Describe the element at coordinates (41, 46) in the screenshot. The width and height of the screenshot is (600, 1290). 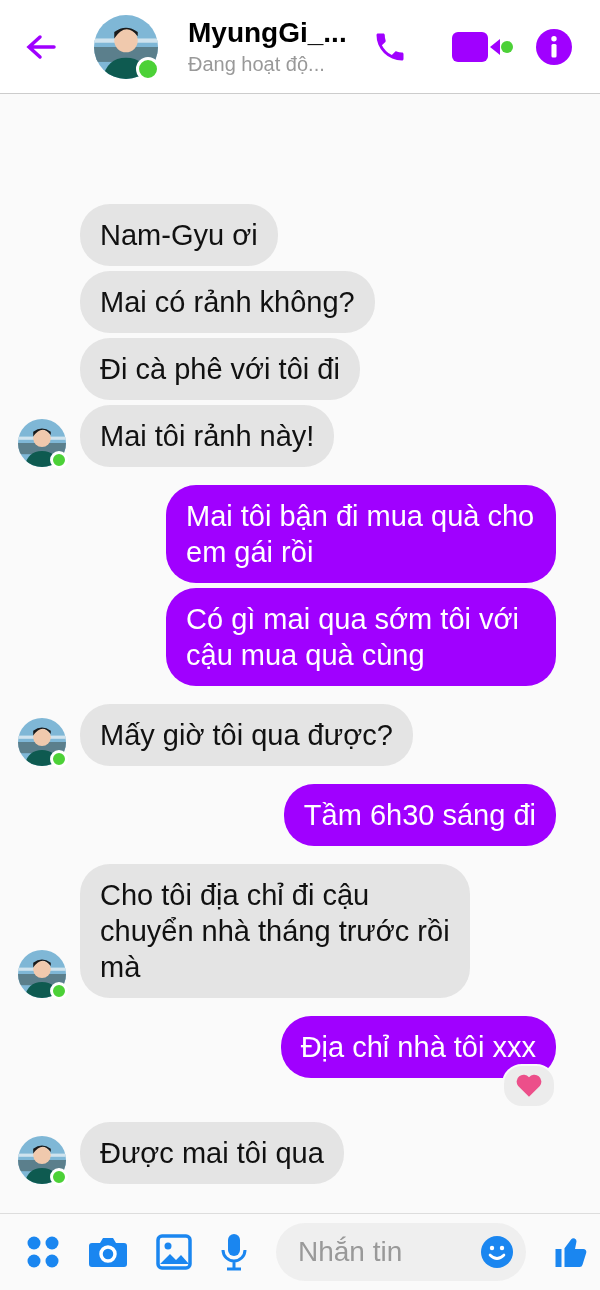
I see `back-arrow-icon` at that location.